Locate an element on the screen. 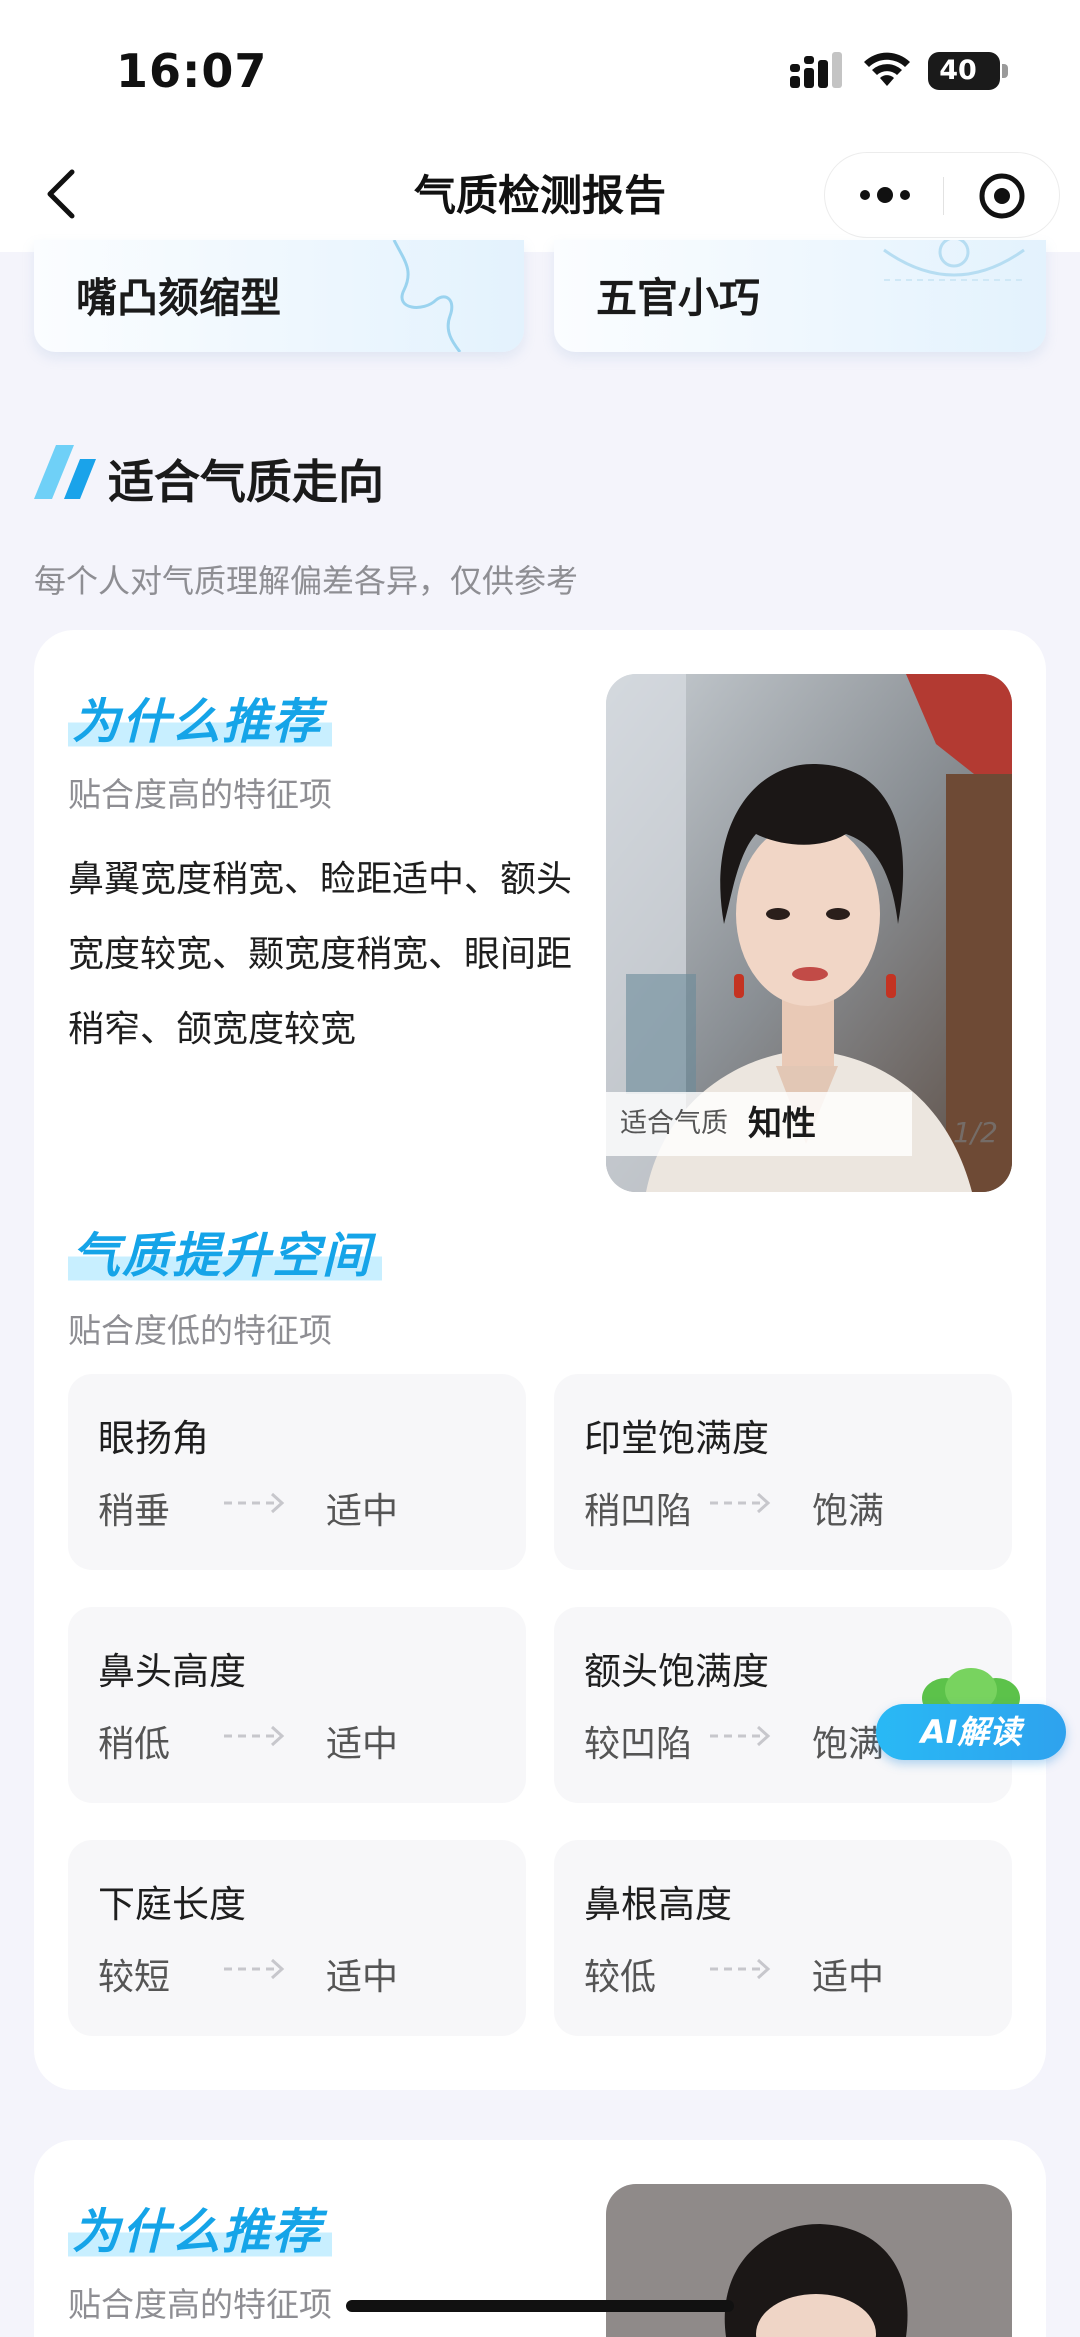 The width and height of the screenshot is (1080, 2337). home-indicator is located at coordinates (540, 2306).